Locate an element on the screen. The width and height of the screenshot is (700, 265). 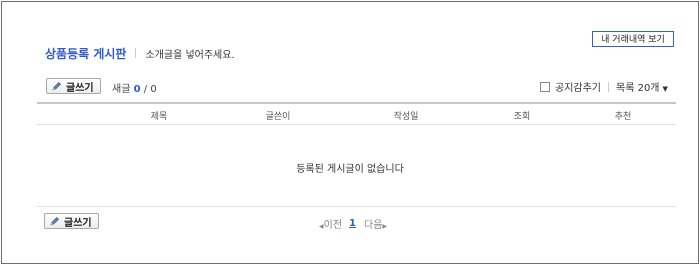
column-author: 글쓴이 is located at coordinates (278, 117).